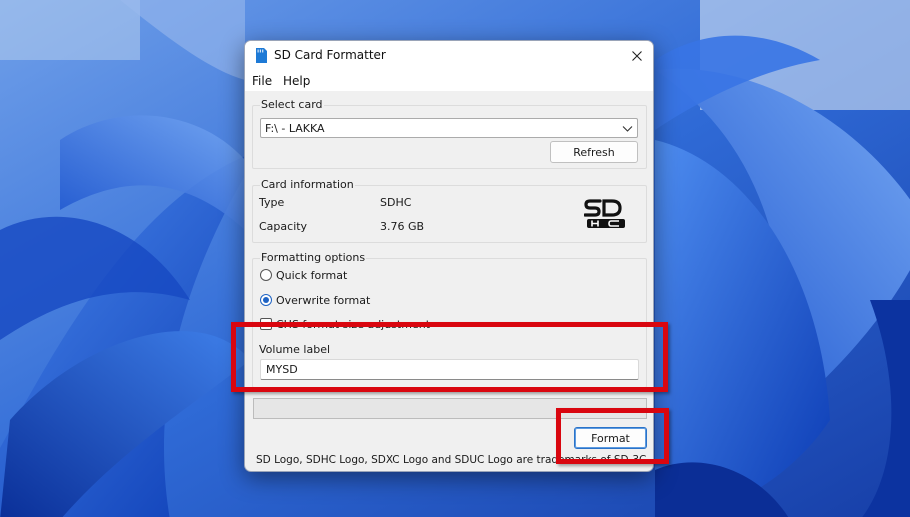 Image resolution: width=910 pixels, height=517 pixels. I want to click on overwrite-format-label: Overwrite format, so click(323, 300).